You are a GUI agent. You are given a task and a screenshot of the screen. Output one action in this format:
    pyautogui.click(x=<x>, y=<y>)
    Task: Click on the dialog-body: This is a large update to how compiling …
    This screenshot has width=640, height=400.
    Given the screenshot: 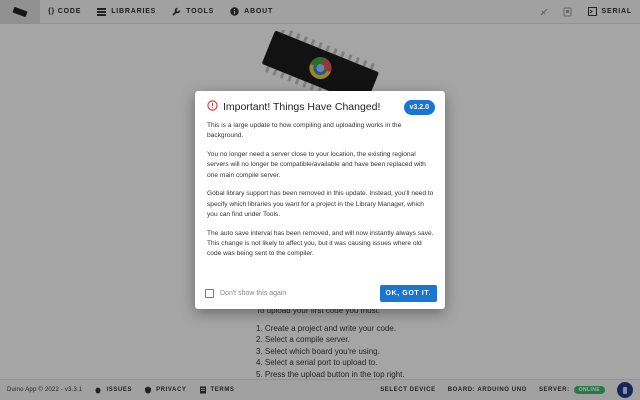 What is the action you would take?
    pyautogui.click(x=321, y=194)
    